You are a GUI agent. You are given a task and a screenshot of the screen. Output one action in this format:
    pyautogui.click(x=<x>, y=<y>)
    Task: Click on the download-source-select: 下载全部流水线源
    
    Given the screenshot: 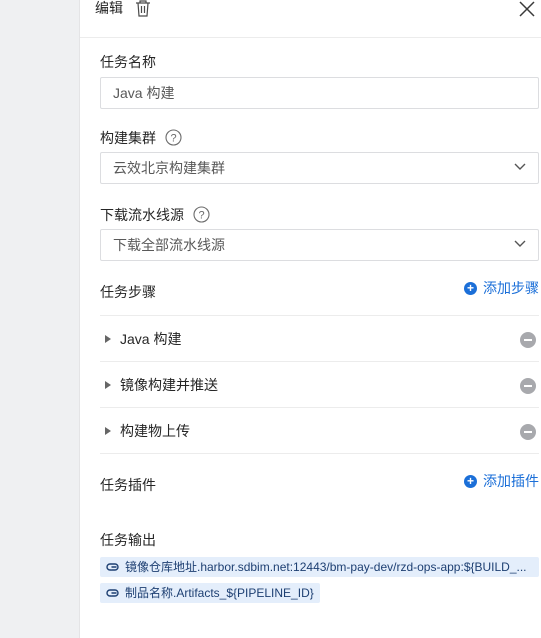 What is the action you would take?
    pyautogui.click(x=319, y=245)
    